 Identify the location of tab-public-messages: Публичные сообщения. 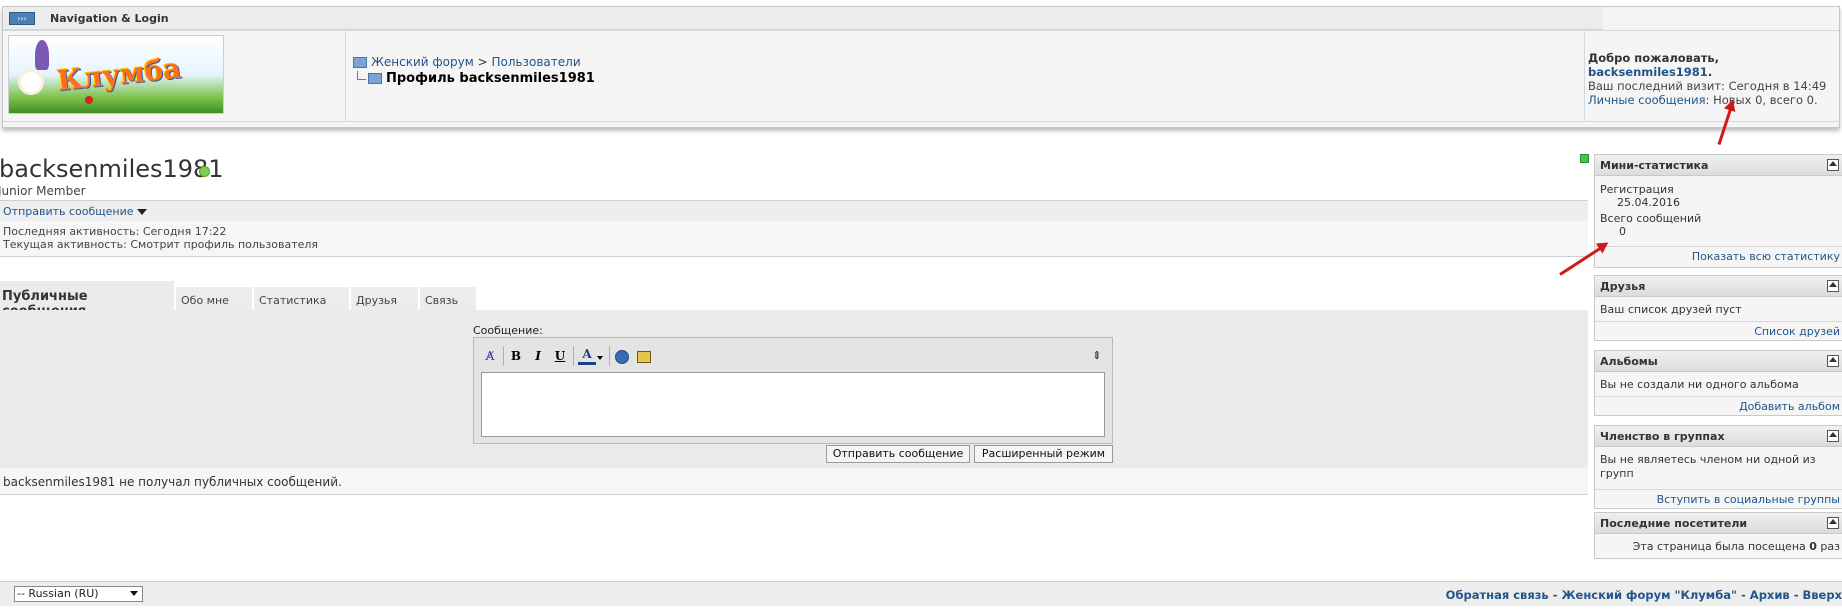
(87, 300).